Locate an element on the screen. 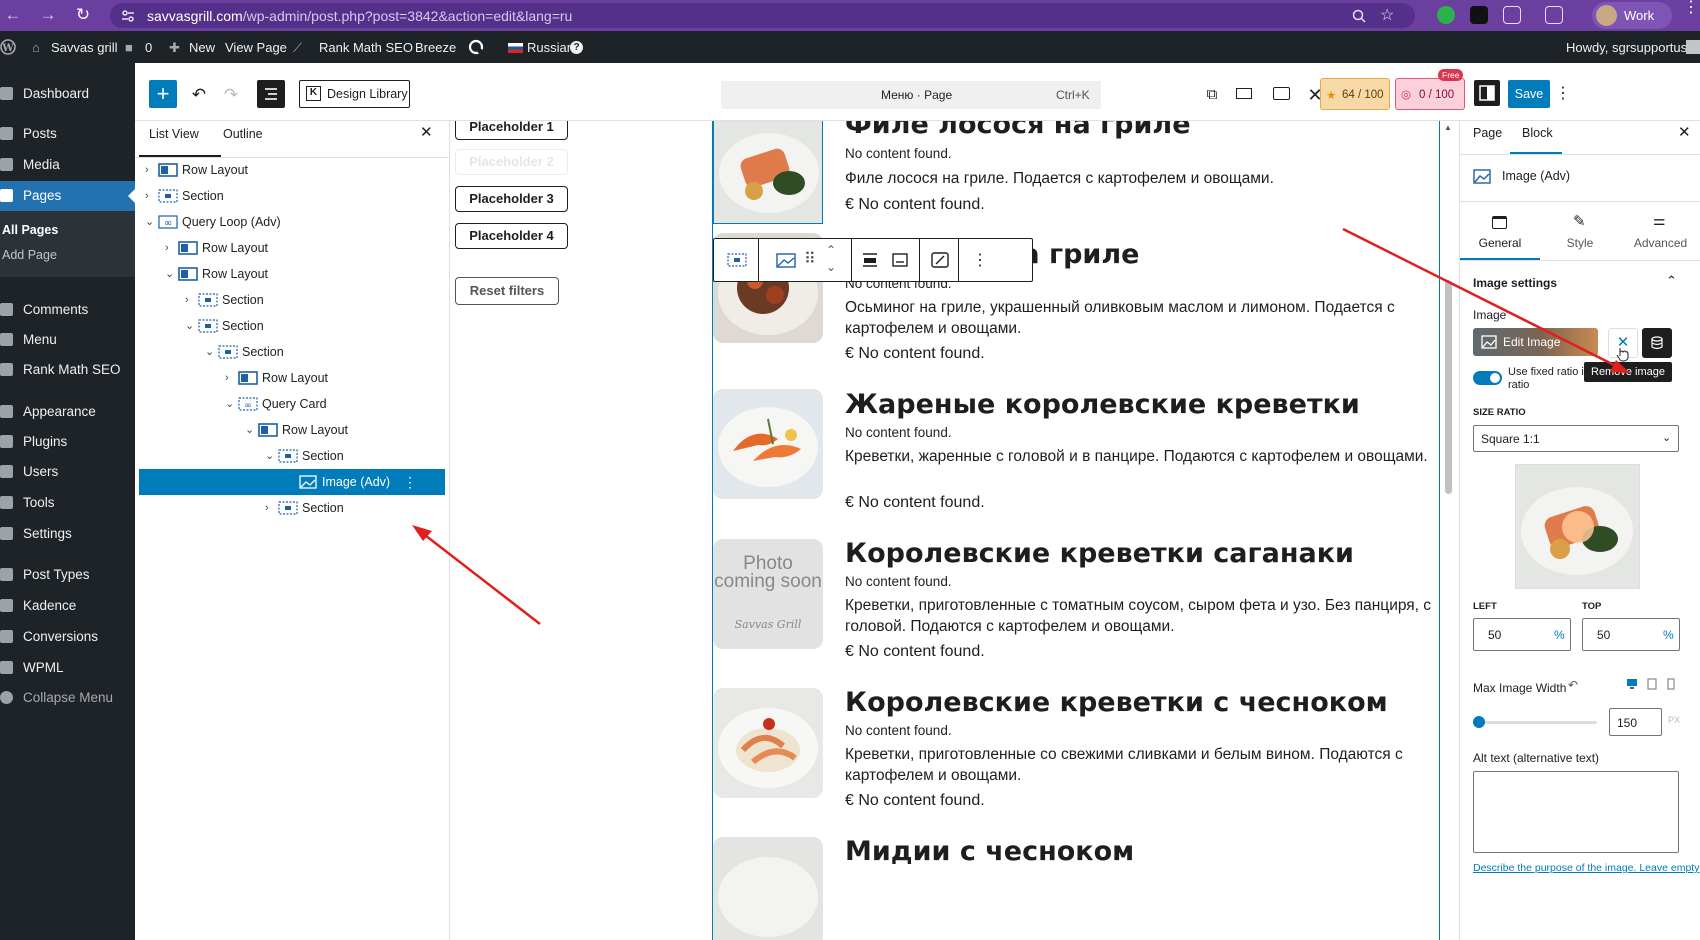  browser-menu-icon: ⋮ is located at coordinates (1691, 8).